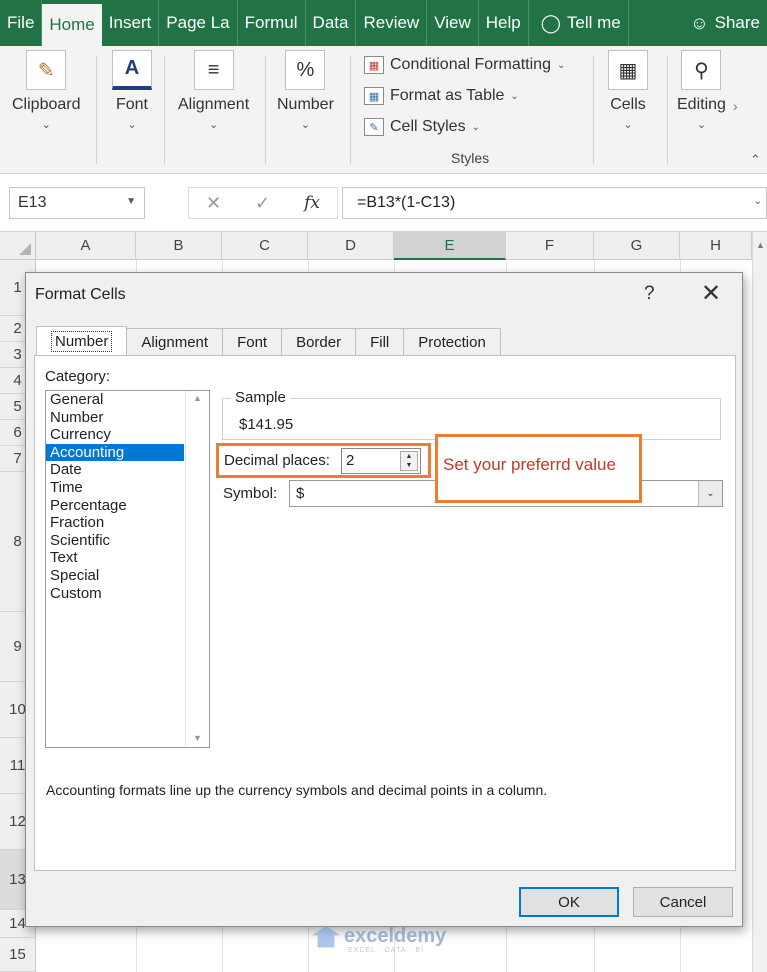 The image size is (767, 972). I want to click on tab-number: Number, so click(82, 341).